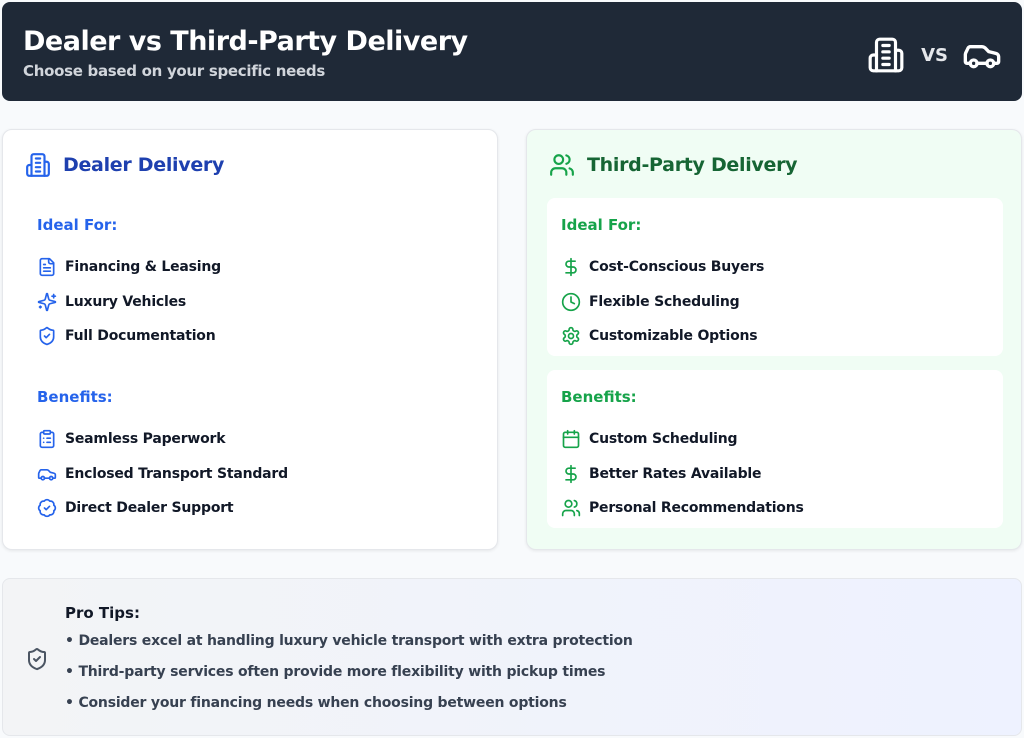 The width and height of the screenshot is (1024, 738). I want to click on list-item: Financing & Leasing, so click(129, 267).